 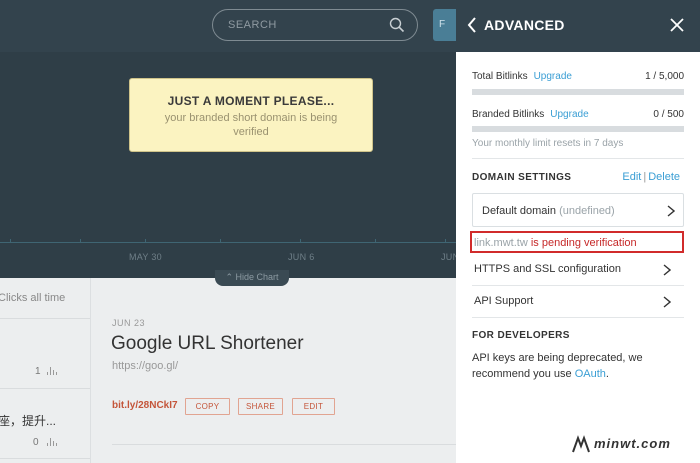 I want to click on hide-chart-button: ⌃ Hide Chart, so click(x=252, y=278).